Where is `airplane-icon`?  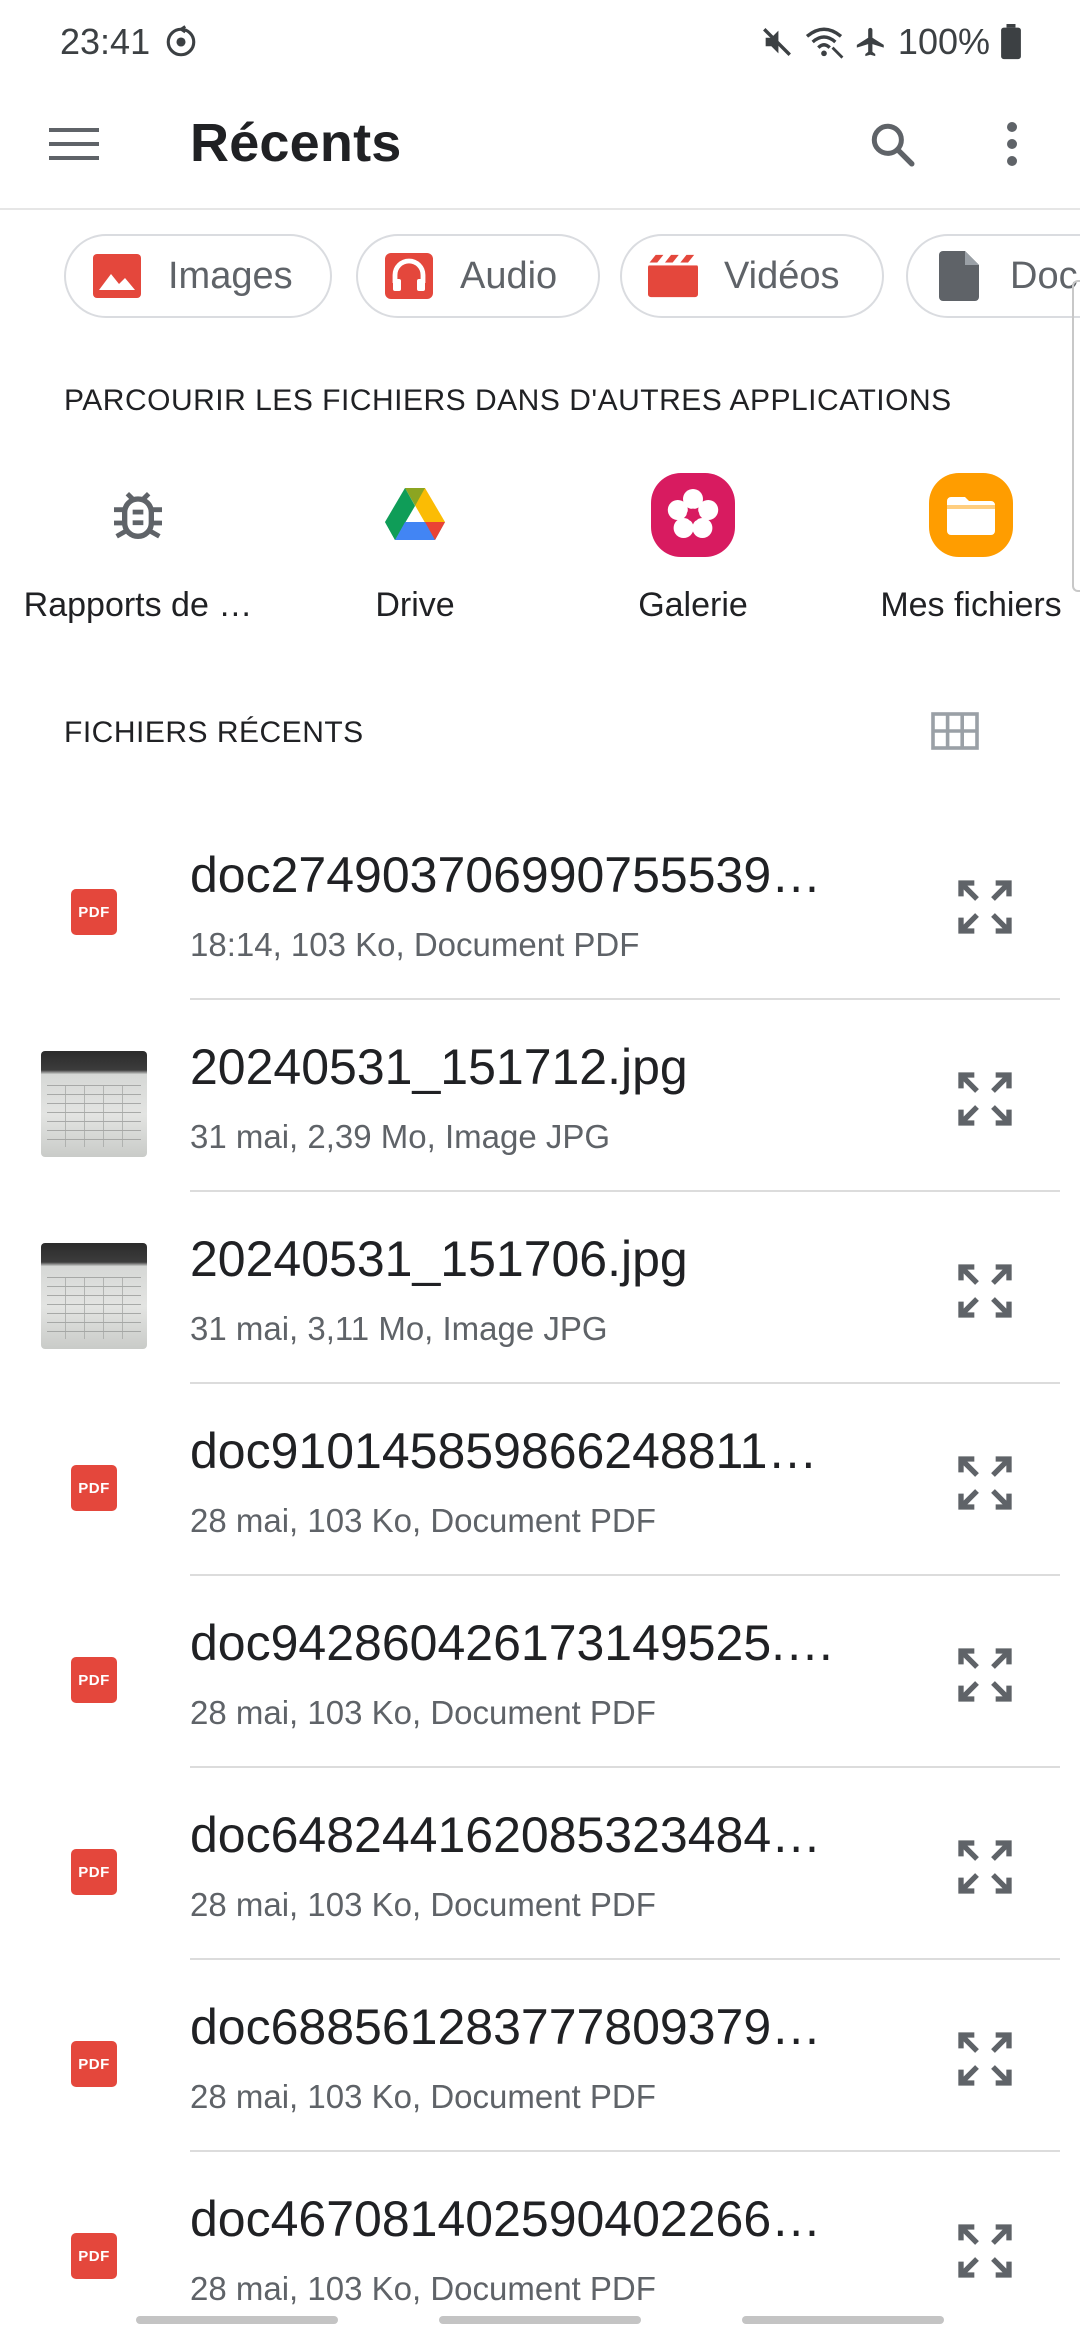
airplane-icon is located at coordinates (871, 42).